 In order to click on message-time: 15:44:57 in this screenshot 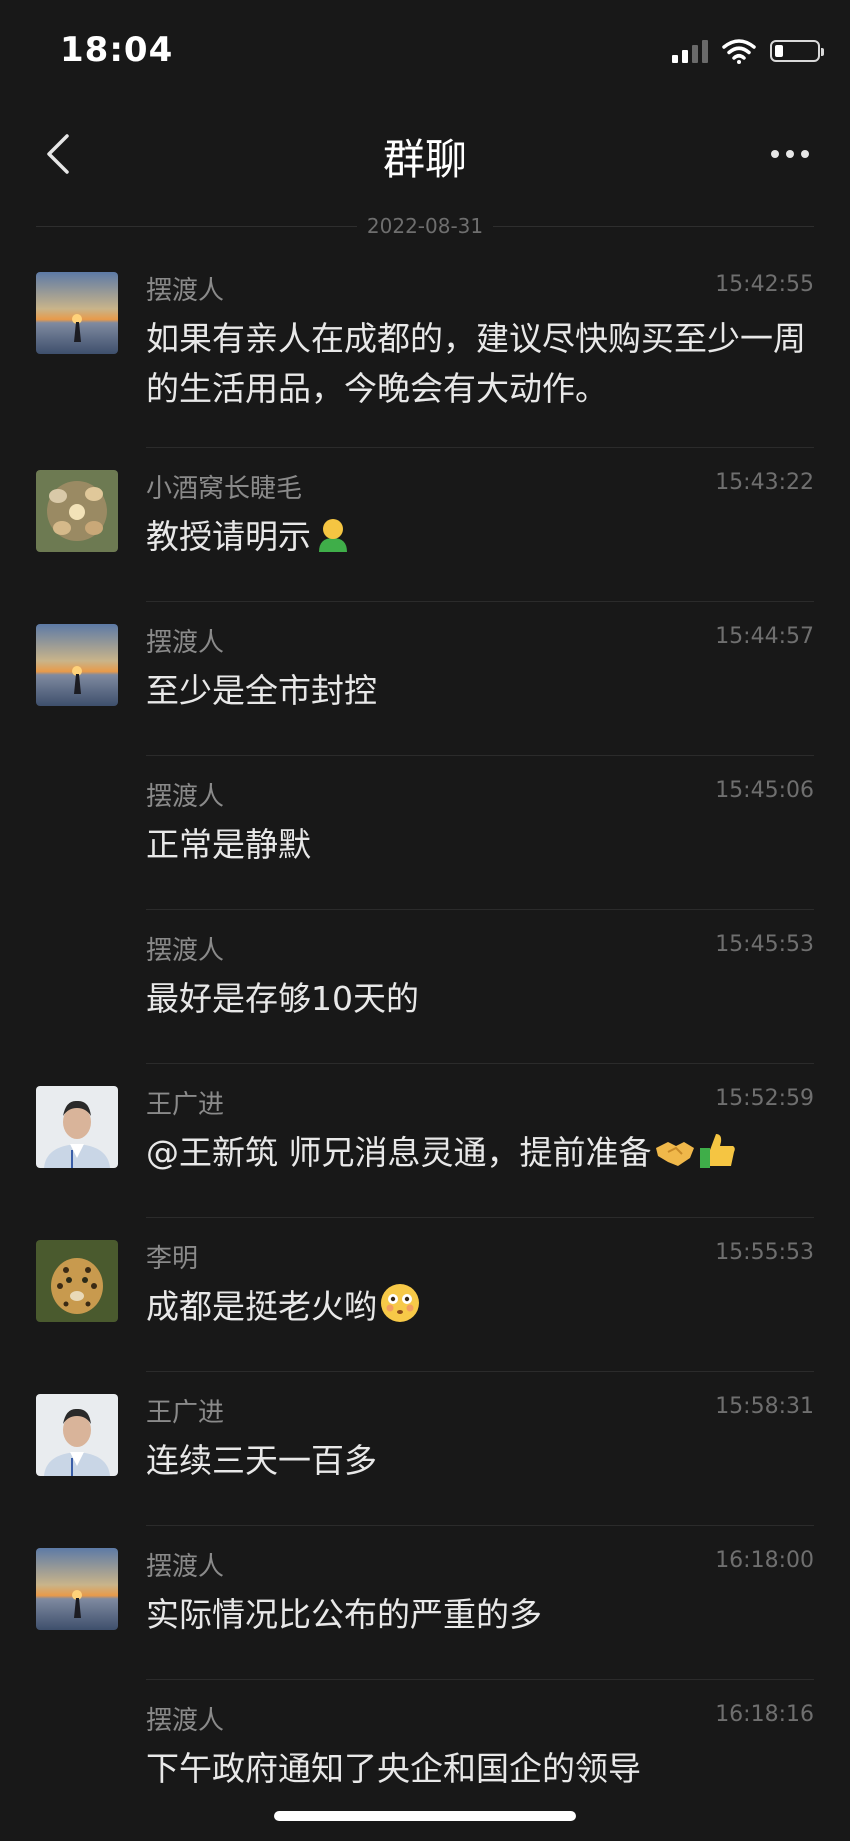, I will do `click(764, 636)`.